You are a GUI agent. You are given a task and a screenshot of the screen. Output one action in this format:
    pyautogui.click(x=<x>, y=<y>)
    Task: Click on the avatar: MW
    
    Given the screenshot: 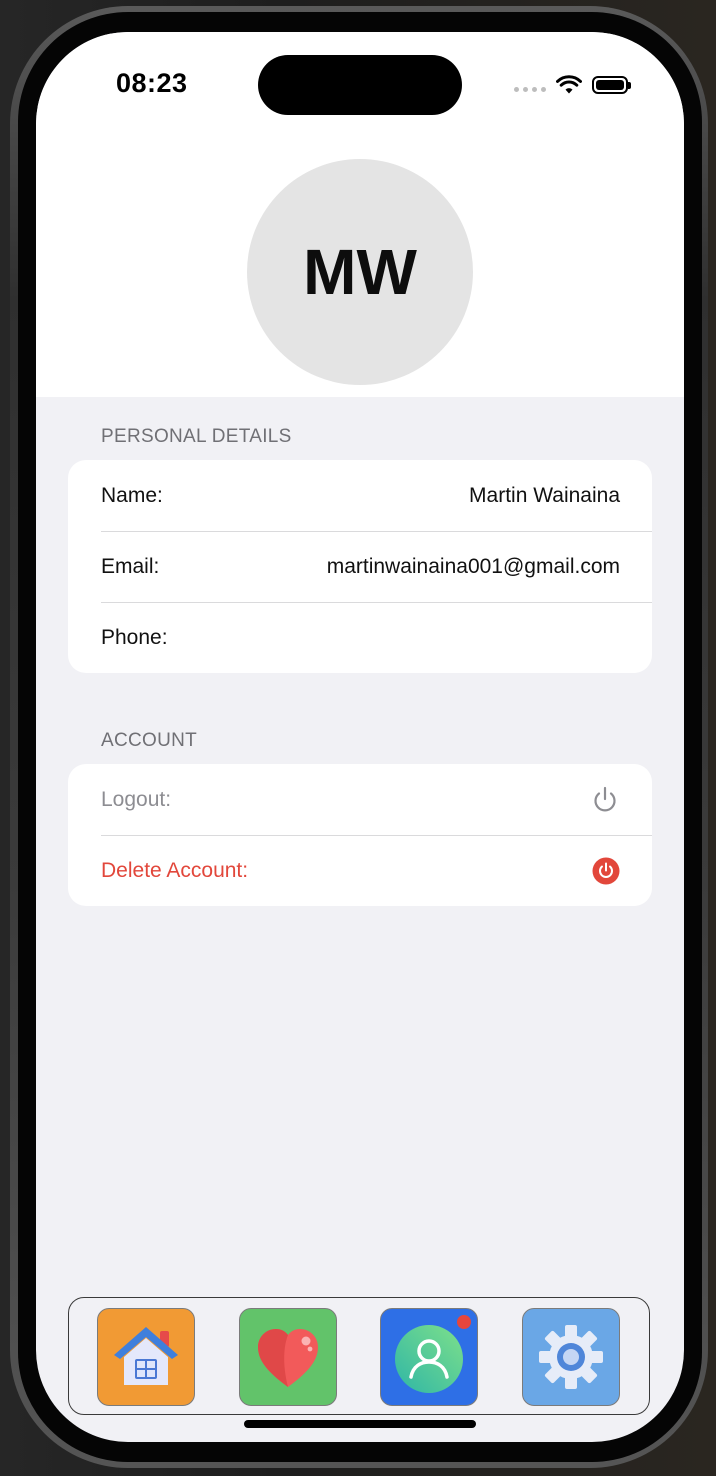 What is the action you would take?
    pyautogui.click(x=360, y=272)
    